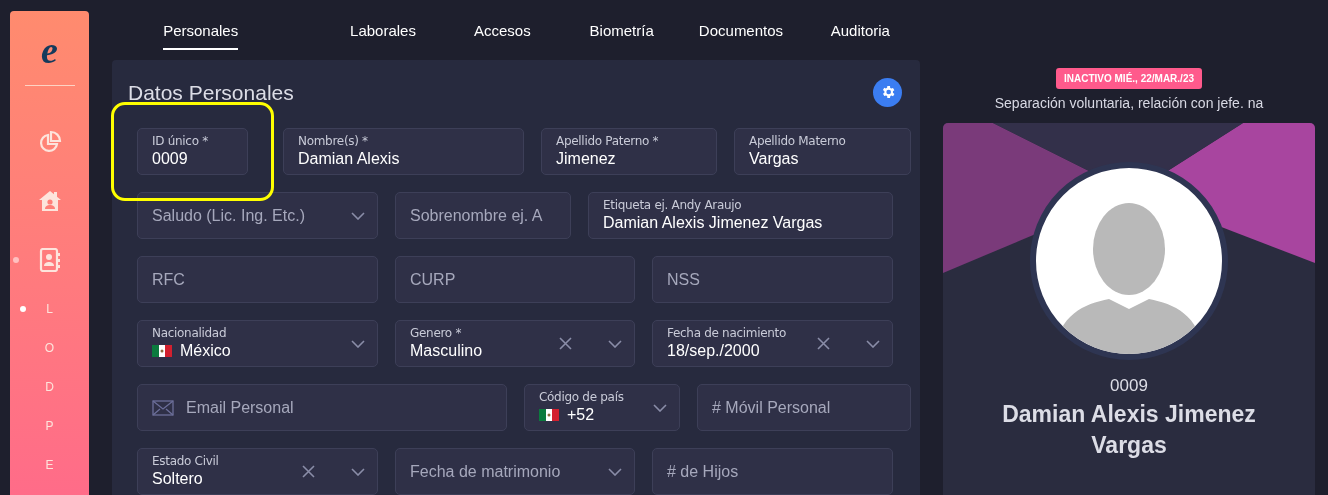 Image resolution: width=1328 pixels, height=495 pixels. I want to click on field-placeholder: # de Hijos, so click(703, 471).